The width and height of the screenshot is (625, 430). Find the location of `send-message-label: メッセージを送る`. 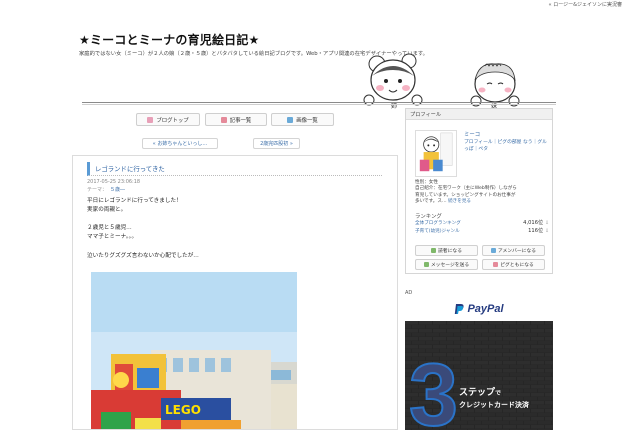

send-message-label: メッセージを送る is located at coordinates (450, 265).